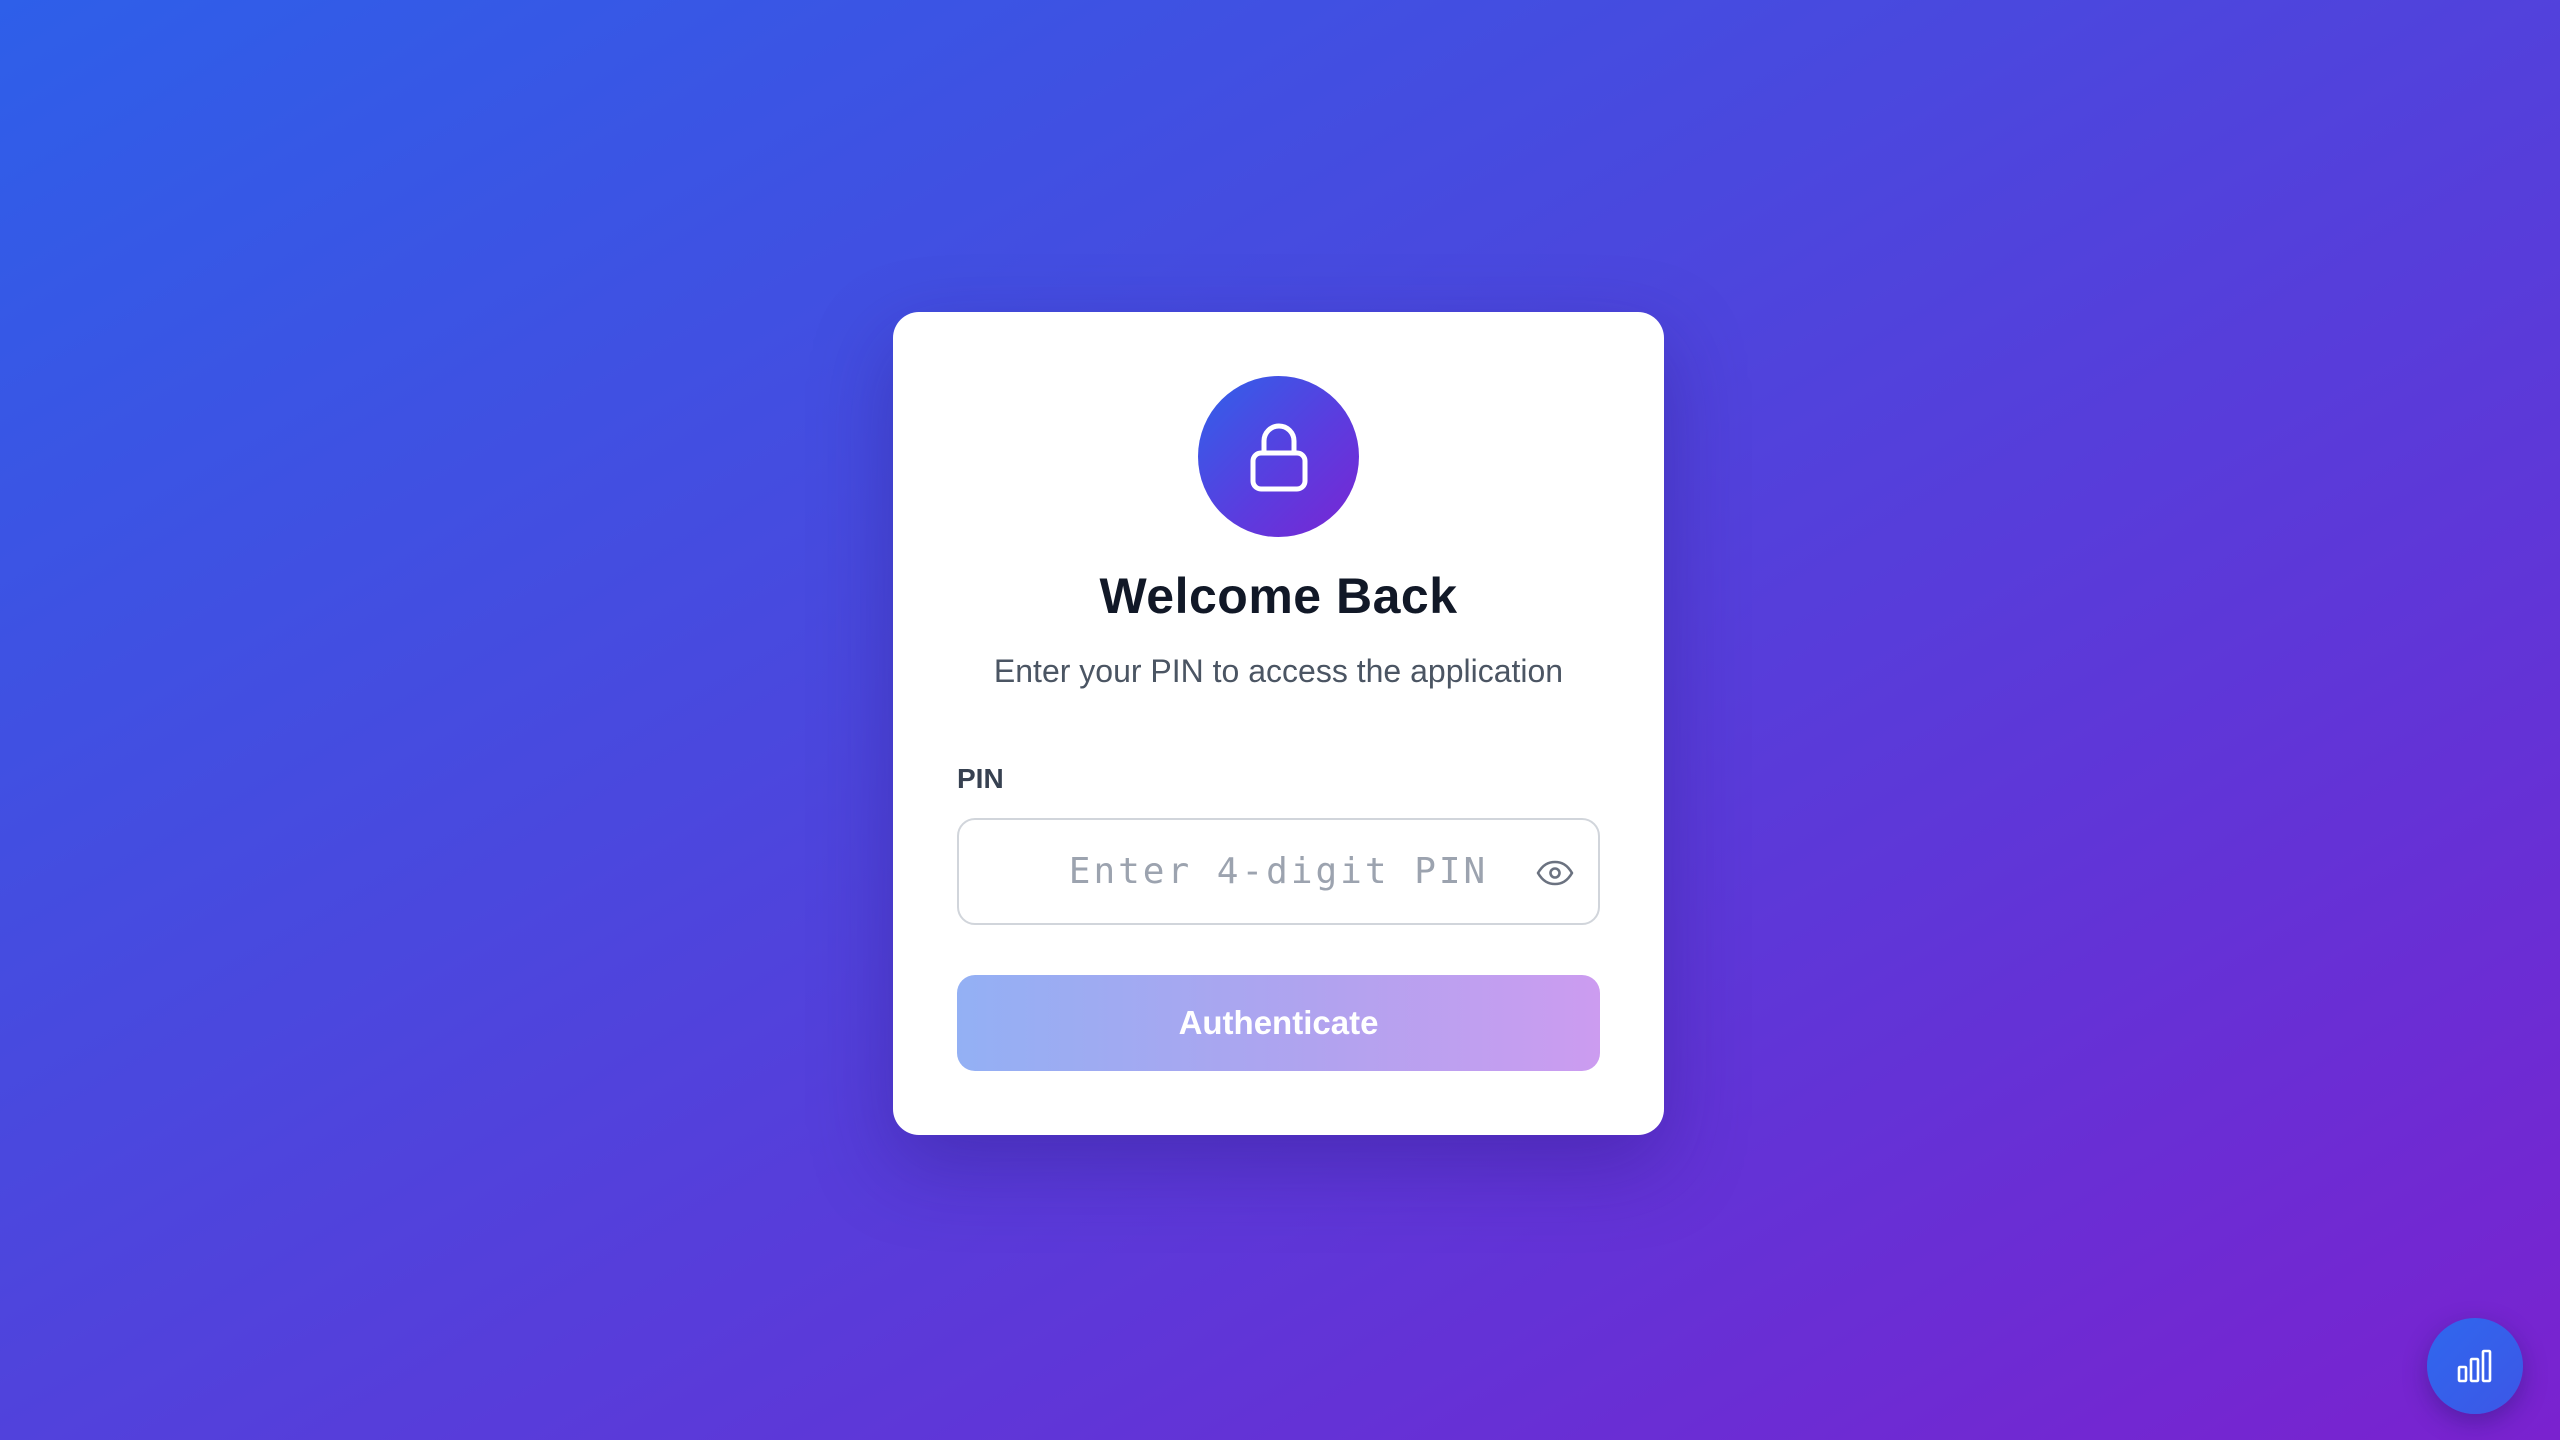 The width and height of the screenshot is (2560, 1440). I want to click on pin-field, so click(1278, 871).